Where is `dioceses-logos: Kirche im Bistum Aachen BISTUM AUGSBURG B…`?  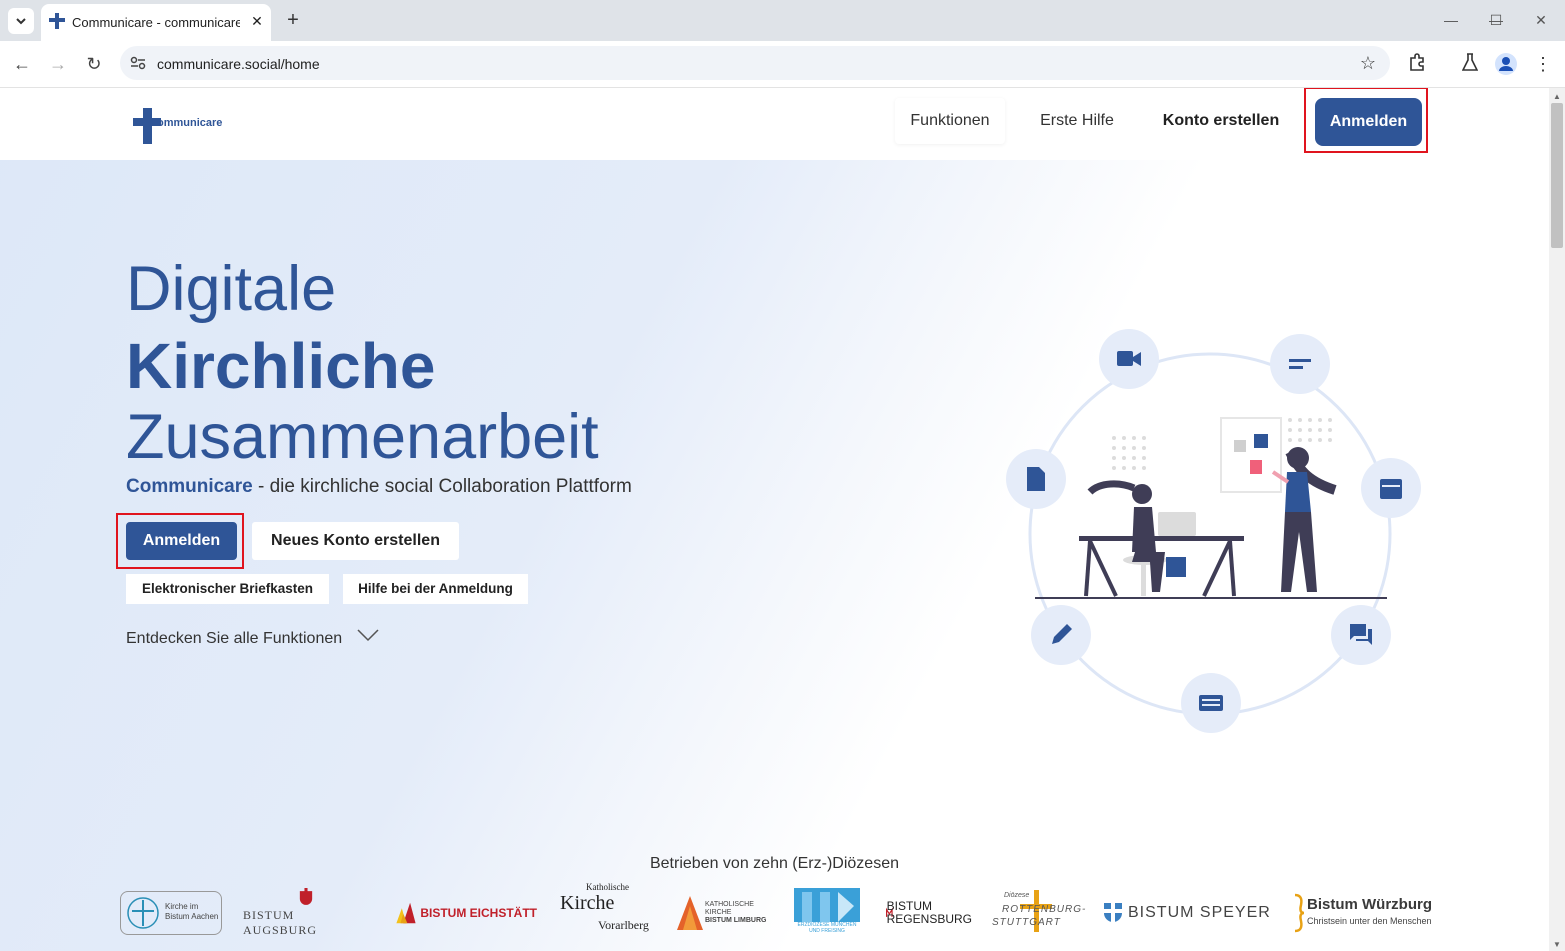
dioceses-logos: Kirche im Bistum Aachen BISTUM AUGSBURG B… is located at coordinates (774, 915).